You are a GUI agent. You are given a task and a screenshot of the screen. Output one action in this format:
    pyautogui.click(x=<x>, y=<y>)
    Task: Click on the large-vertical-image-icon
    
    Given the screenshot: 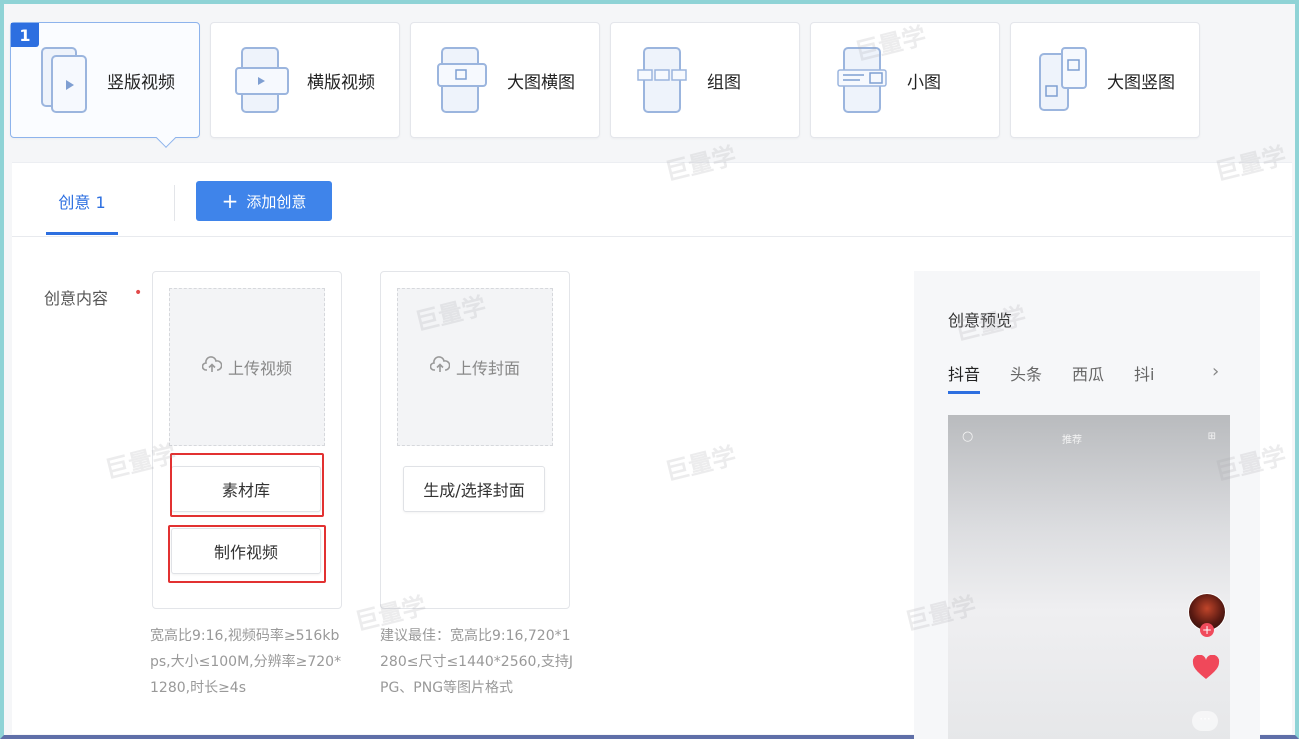 What is the action you would take?
    pyautogui.click(x=1064, y=80)
    